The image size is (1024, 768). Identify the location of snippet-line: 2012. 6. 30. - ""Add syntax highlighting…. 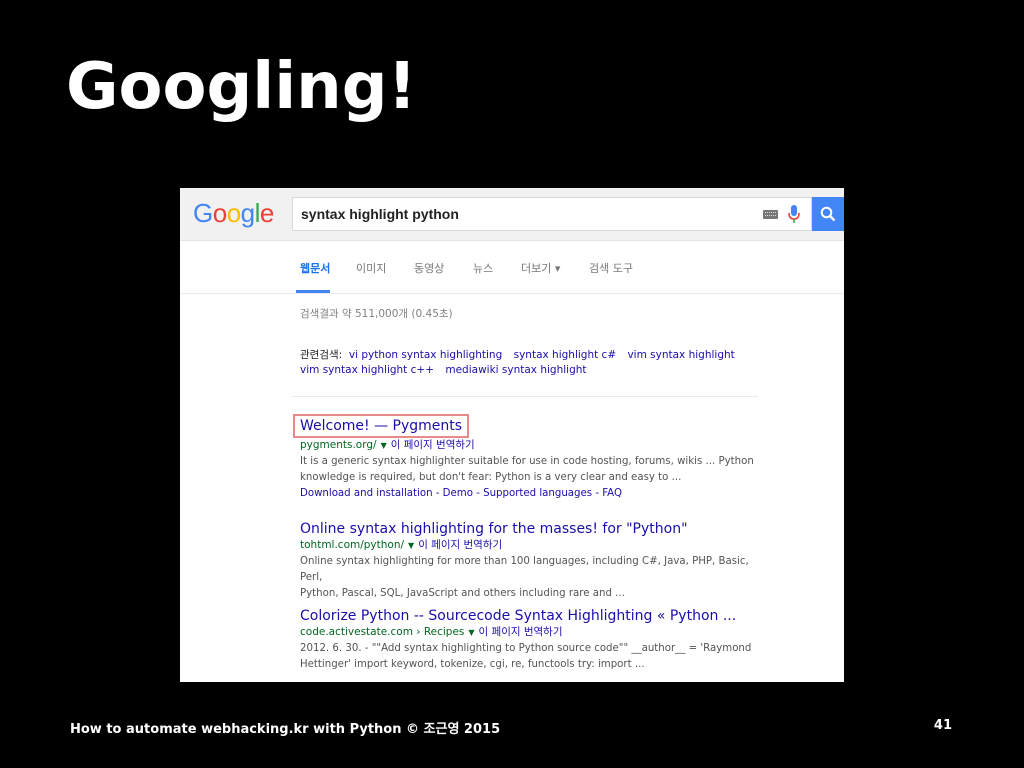
(526, 648).